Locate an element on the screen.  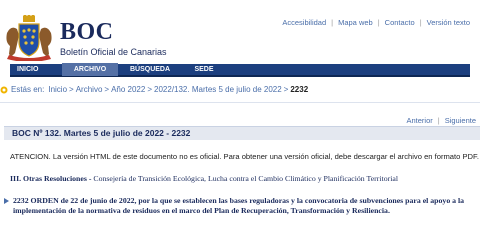
breadcrumb-label: Estás en: is located at coordinates (28, 89).